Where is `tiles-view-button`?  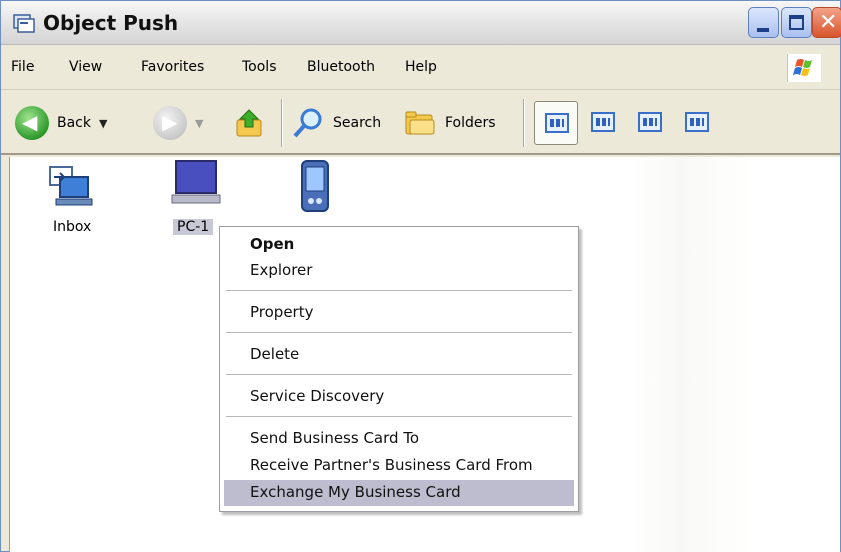
tiles-view-button is located at coordinates (603, 123).